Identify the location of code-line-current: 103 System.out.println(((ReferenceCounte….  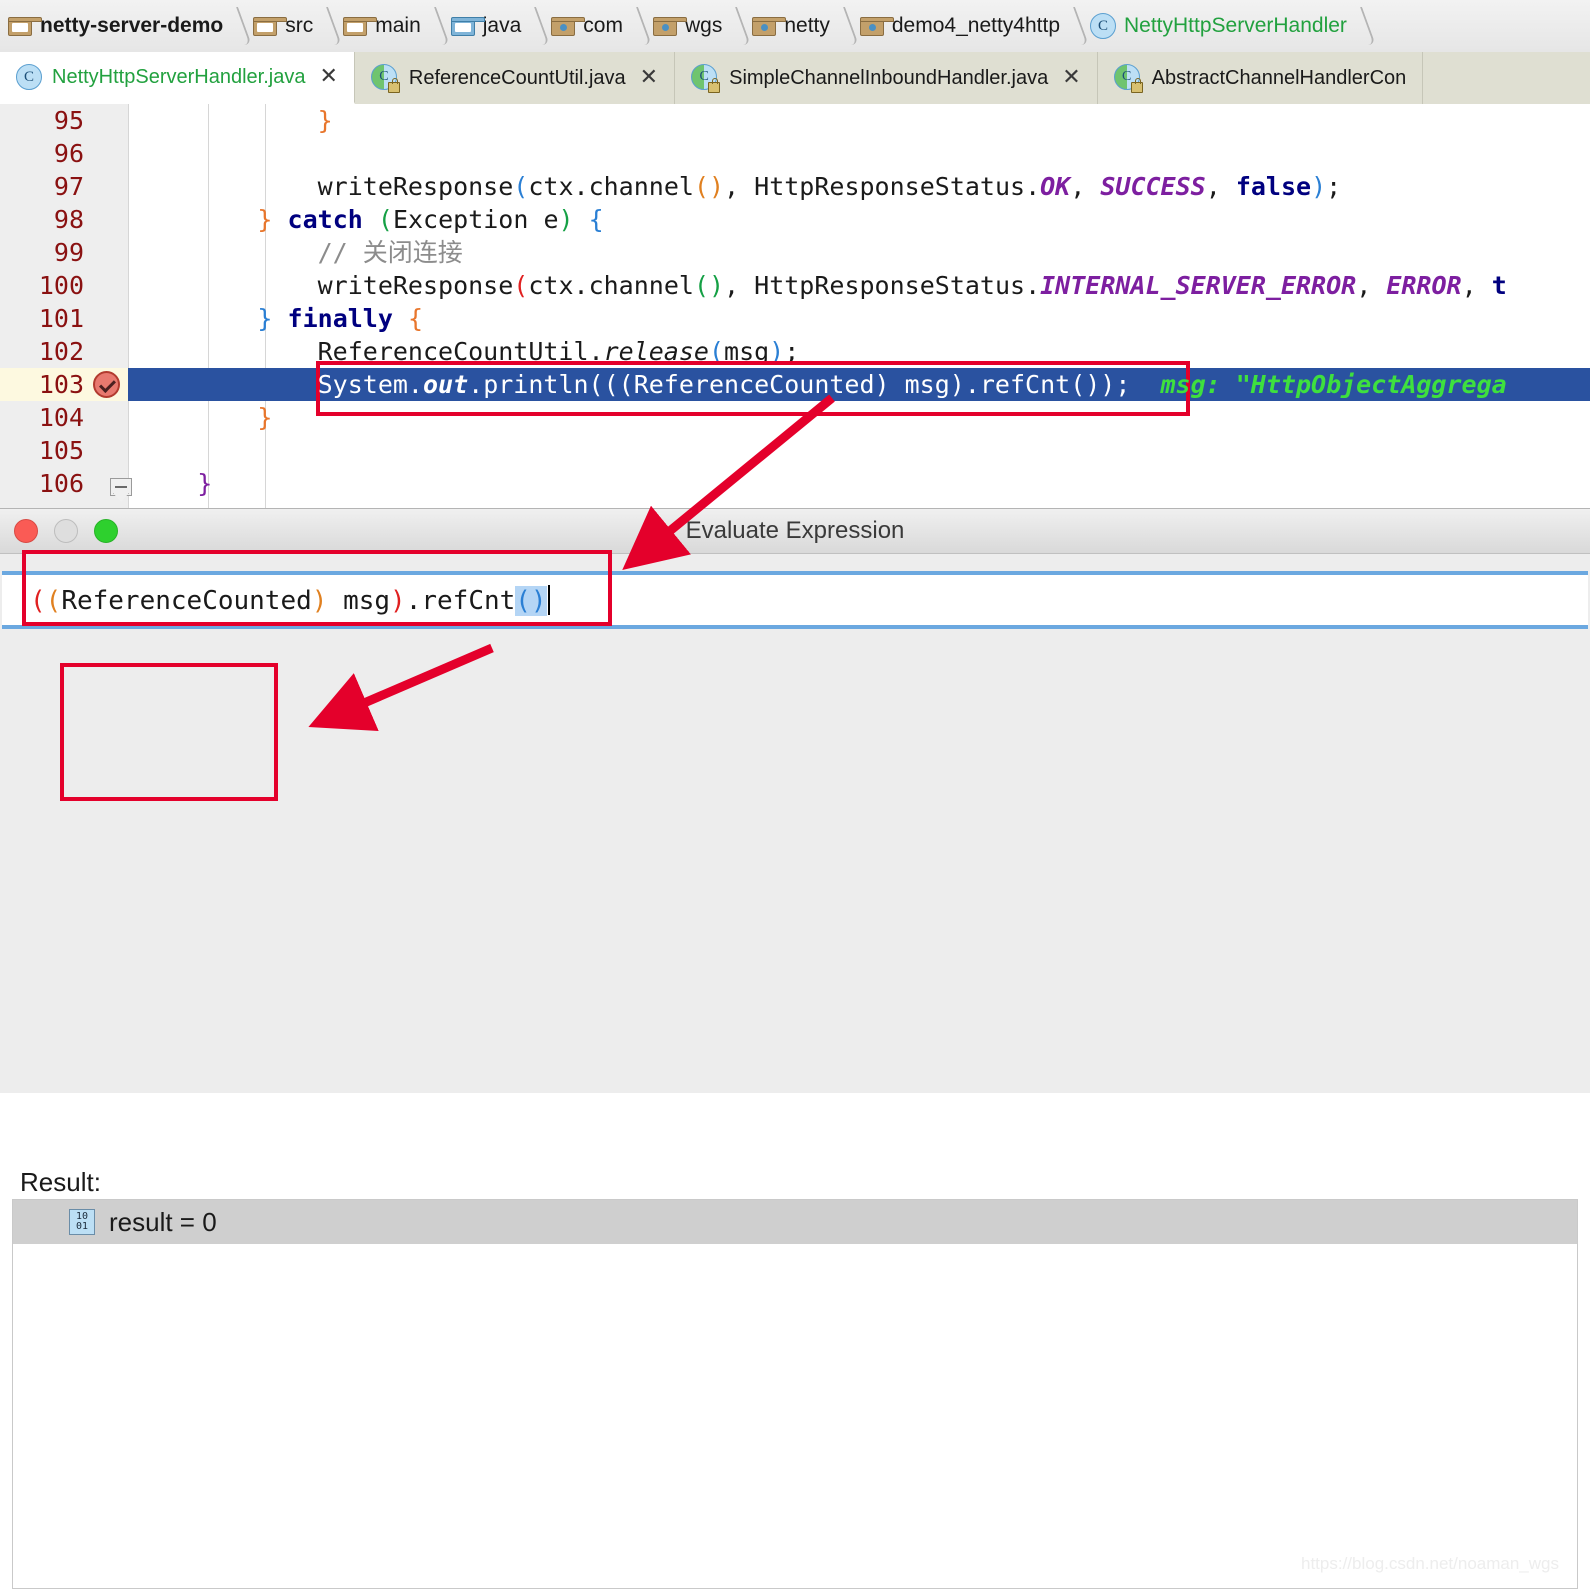
(795, 384).